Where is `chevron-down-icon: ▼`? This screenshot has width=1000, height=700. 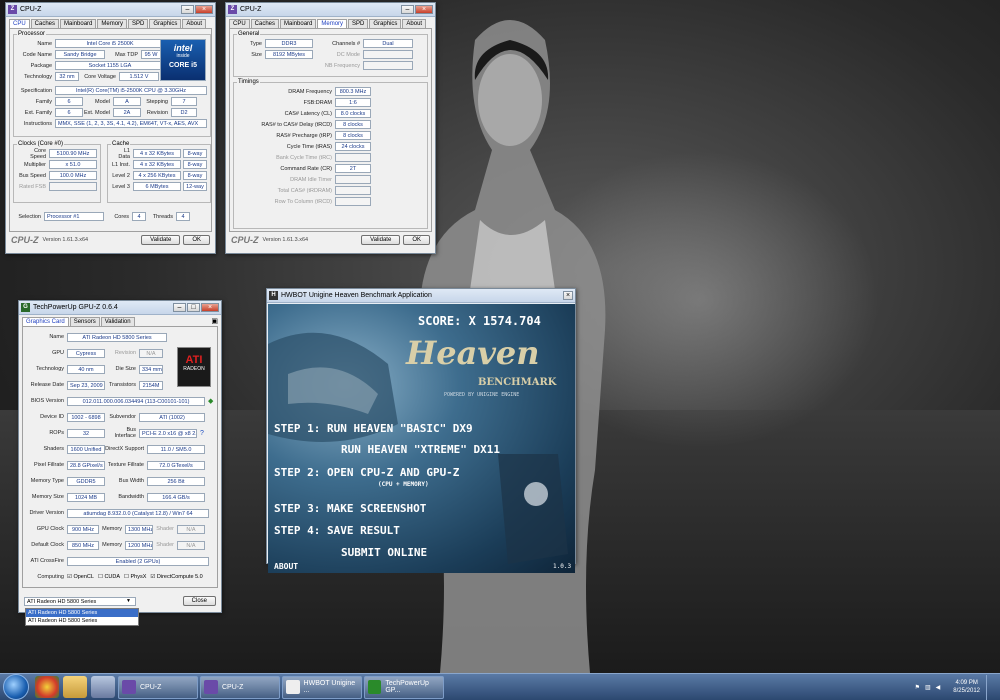
chevron-down-icon: ▼ is located at coordinates (128, 601).